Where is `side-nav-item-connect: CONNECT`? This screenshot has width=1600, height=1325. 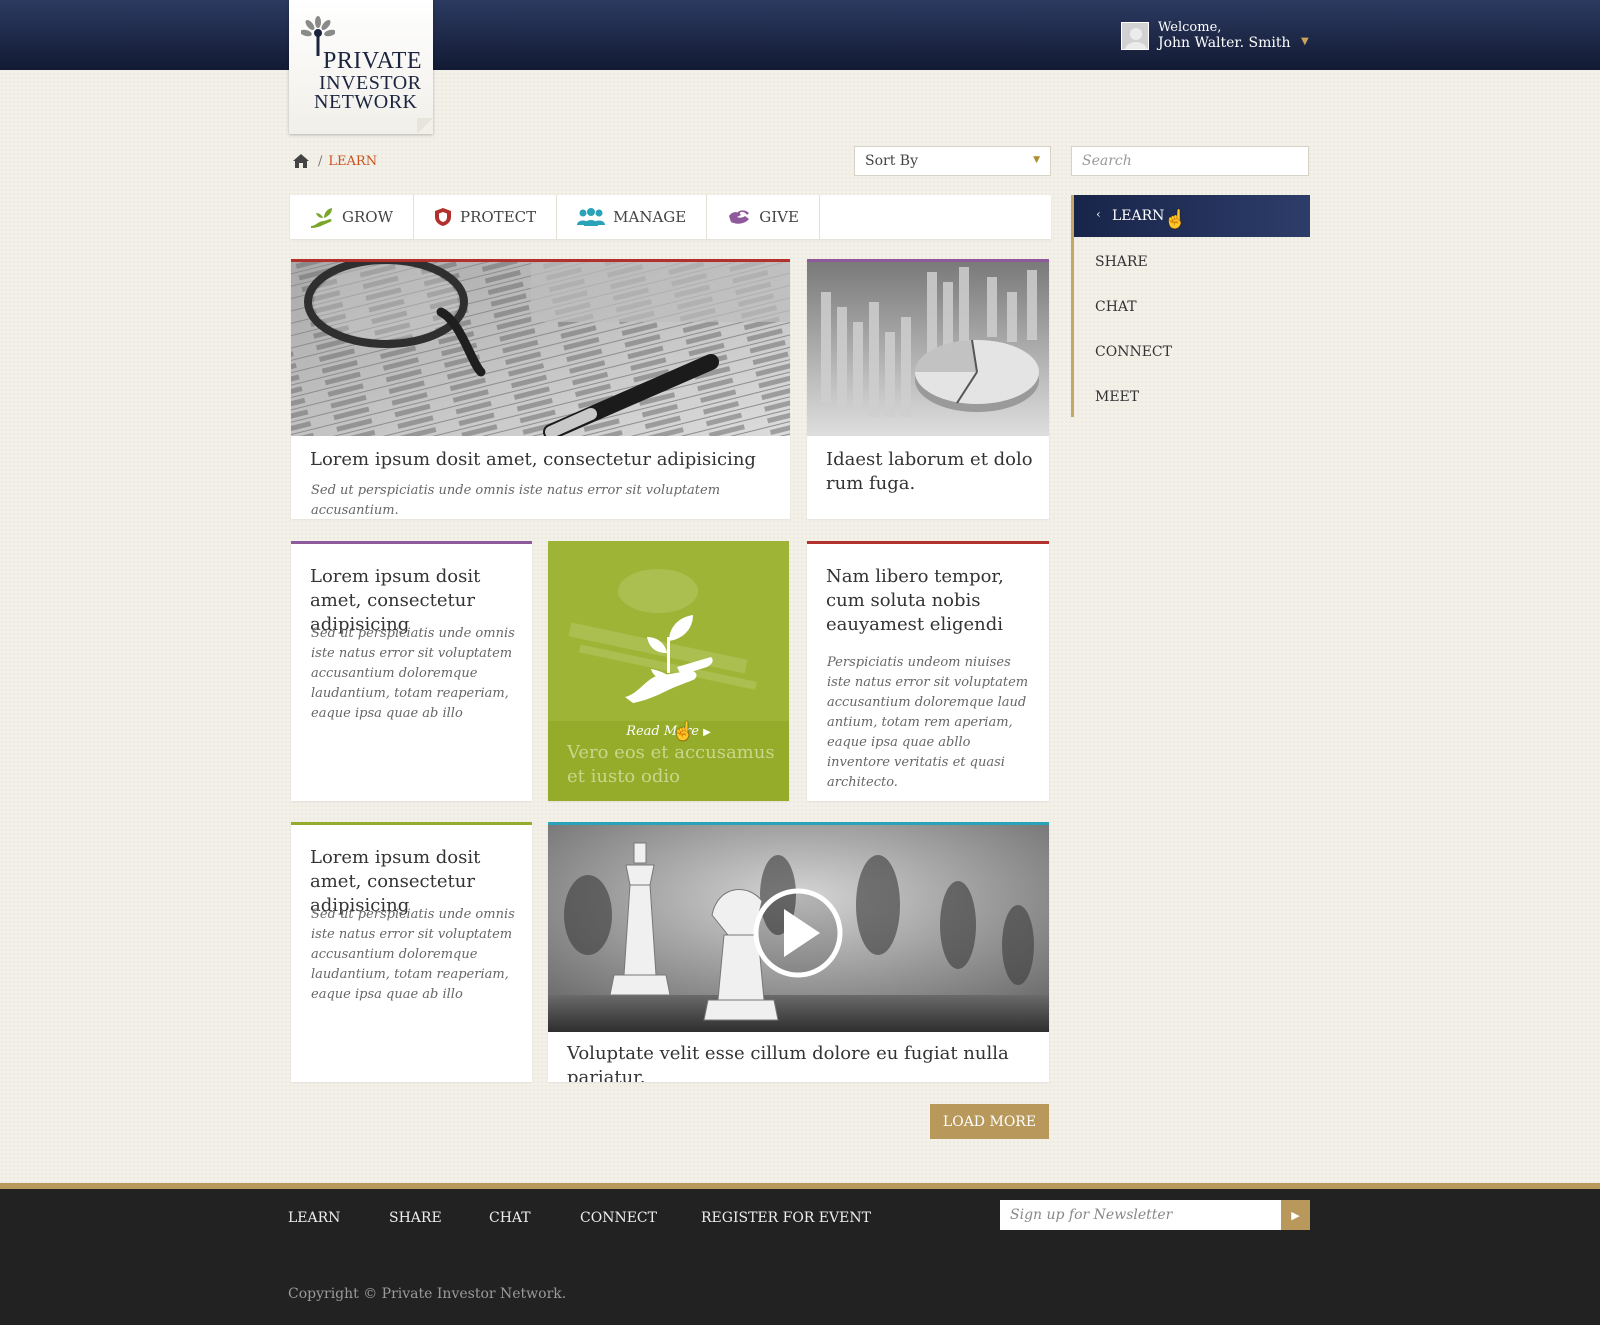 side-nav-item-connect: CONNECT is located at coordinates (1133, 352).